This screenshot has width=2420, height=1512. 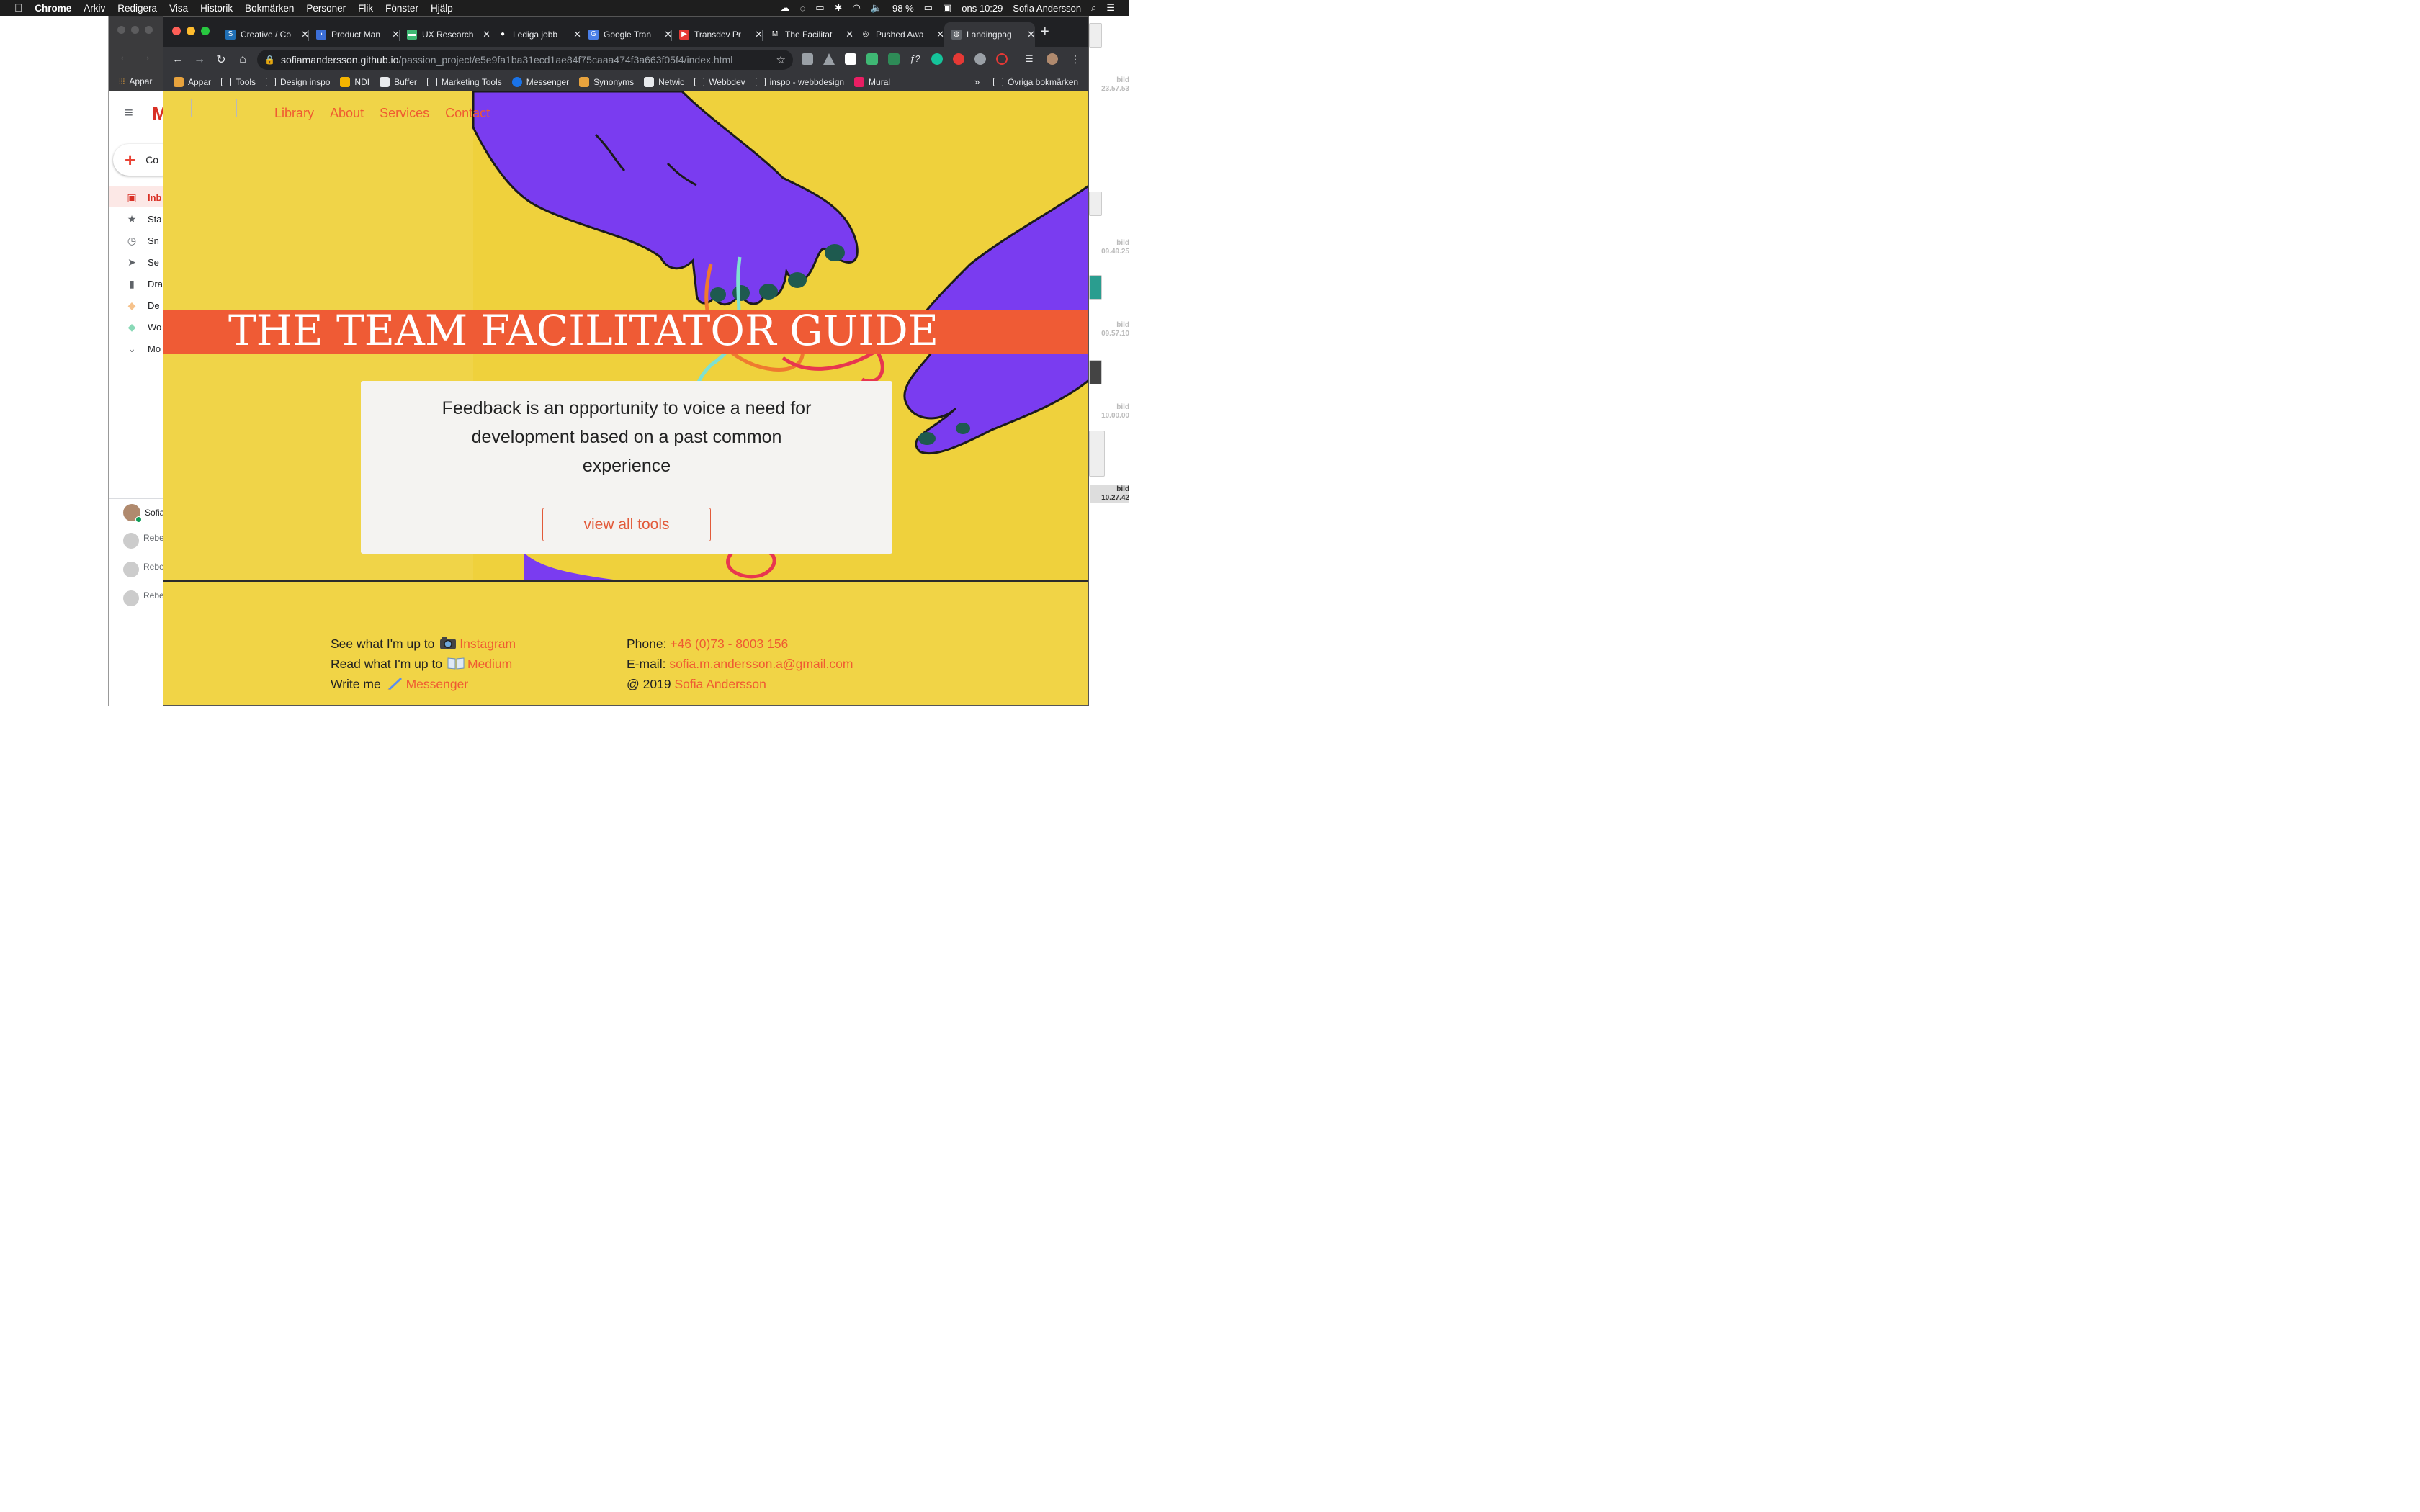 I want to click on nav-library-link: Library, so click(x=294, y=113).